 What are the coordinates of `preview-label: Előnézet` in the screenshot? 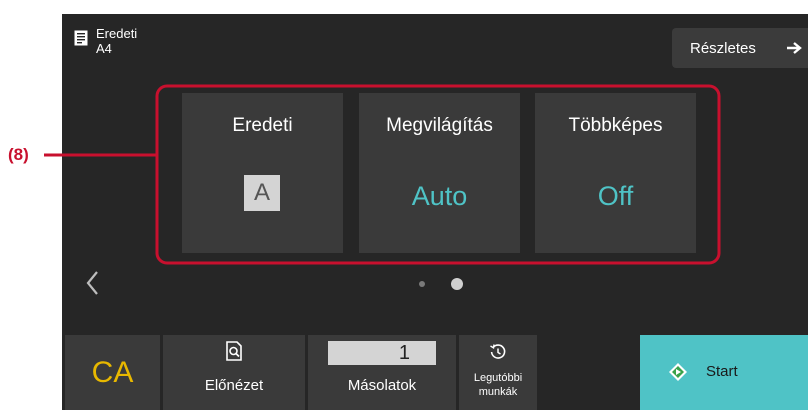 It's located at (234, 385).